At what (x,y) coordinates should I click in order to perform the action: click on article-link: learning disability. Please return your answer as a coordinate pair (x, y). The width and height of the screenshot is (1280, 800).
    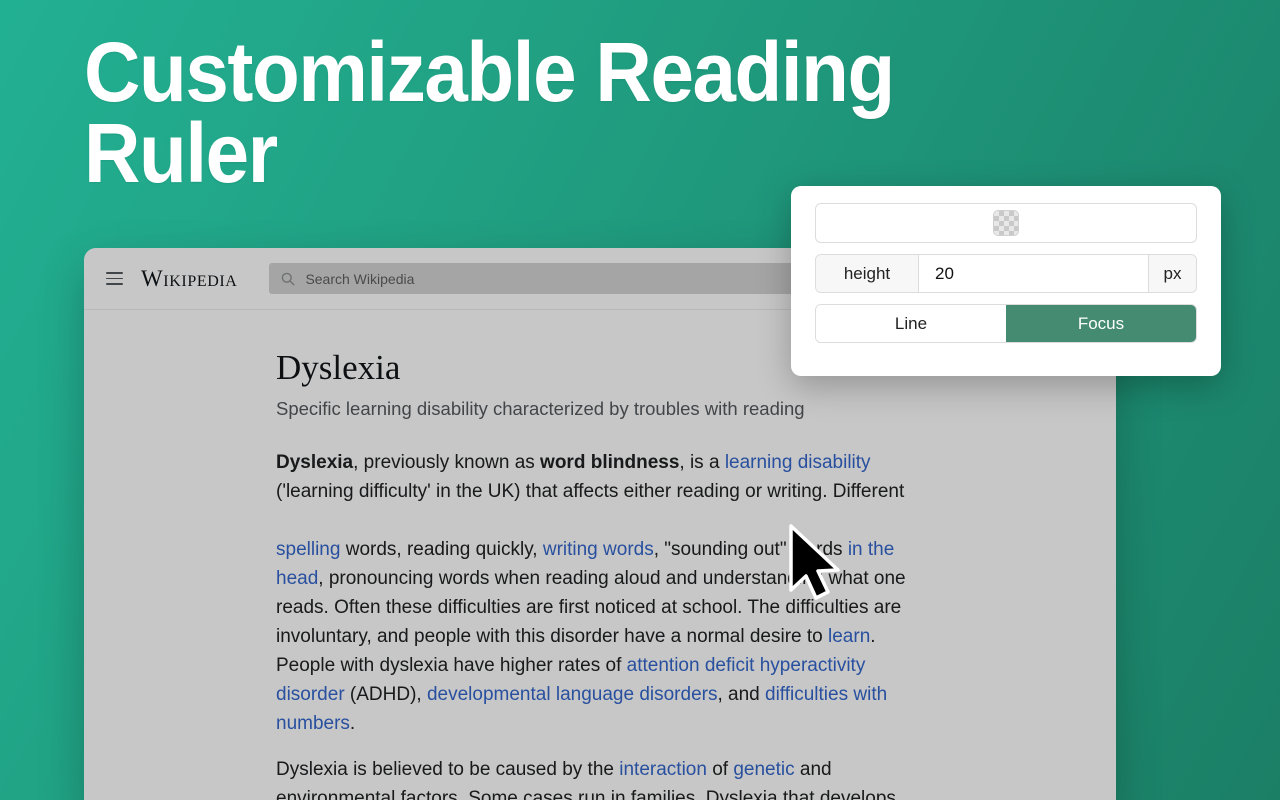
    Looking at the image, I should click on (798, 462).